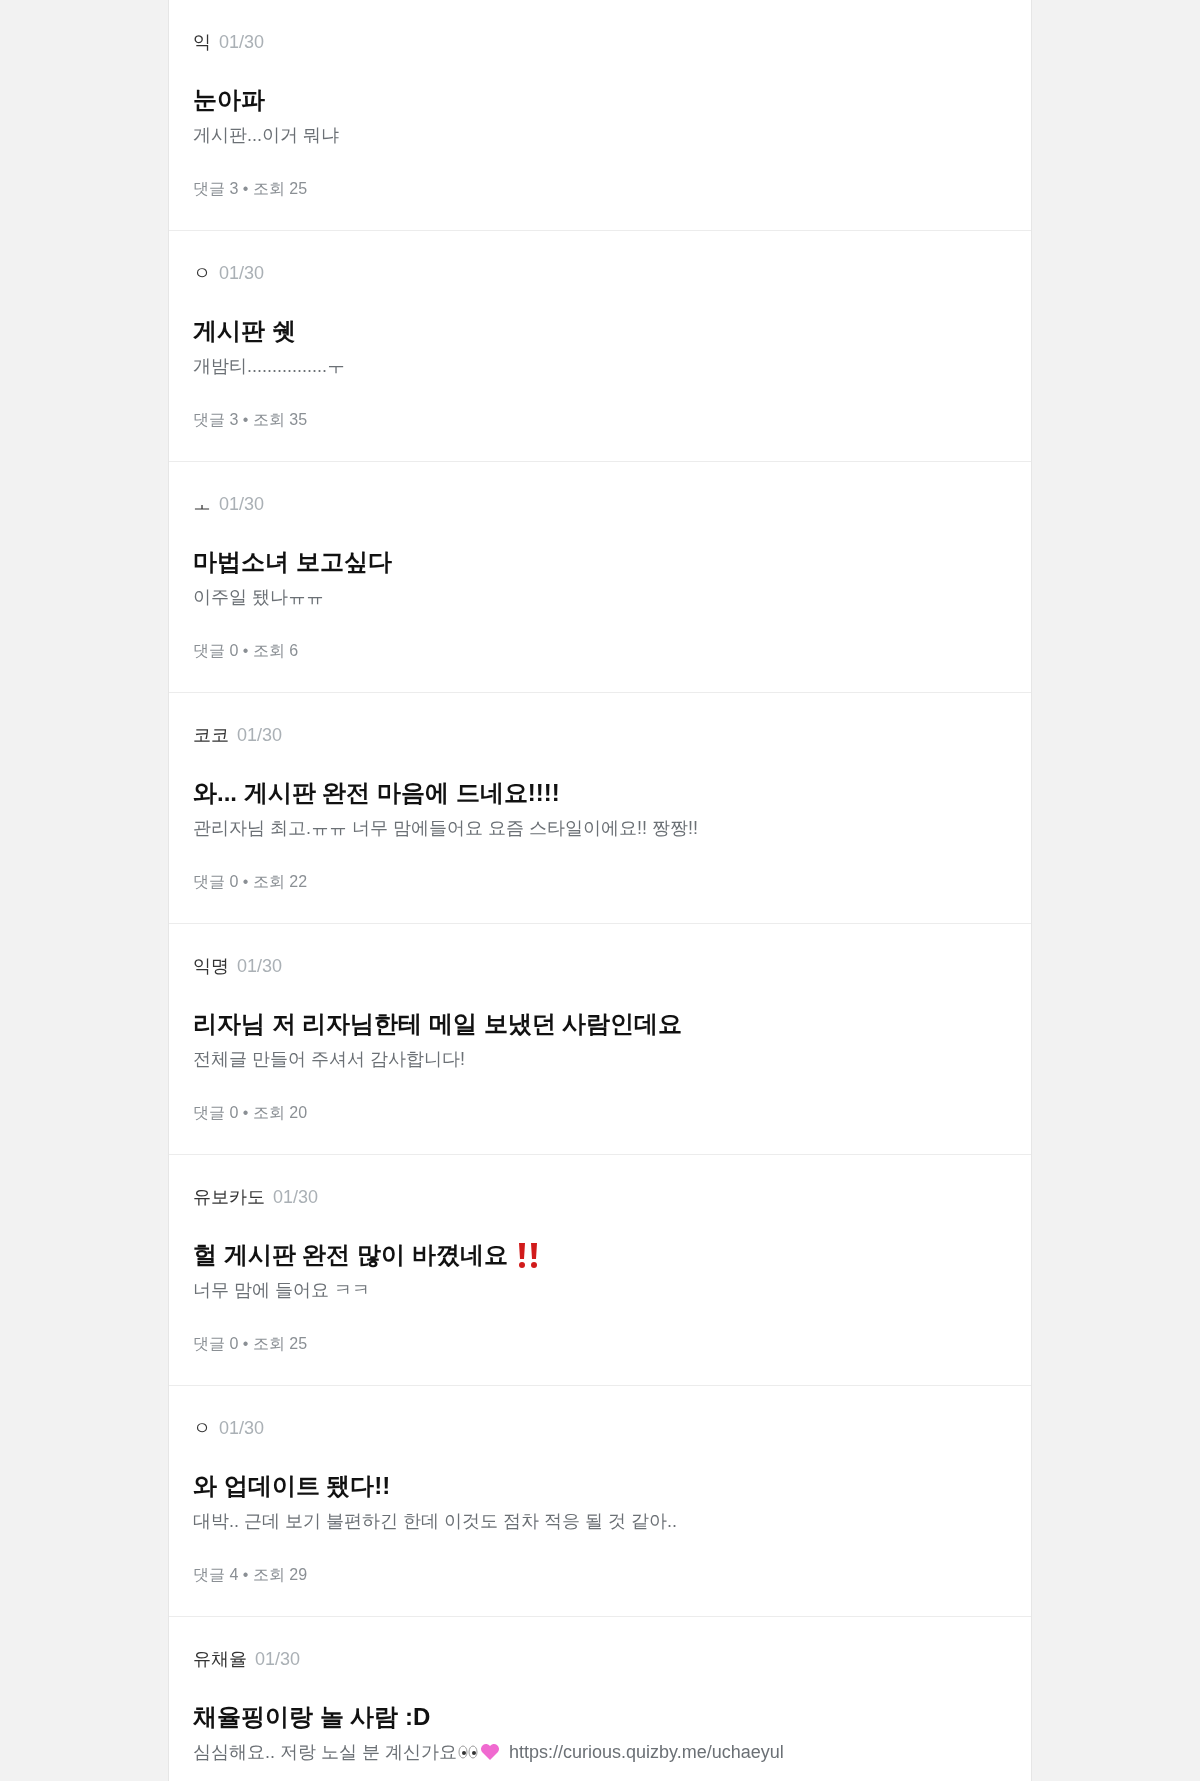 The image size is (1200, 1781). Describe the element at coordinates (202, 504) in the screenshot. I see `post-author: ㅗ` at that location.